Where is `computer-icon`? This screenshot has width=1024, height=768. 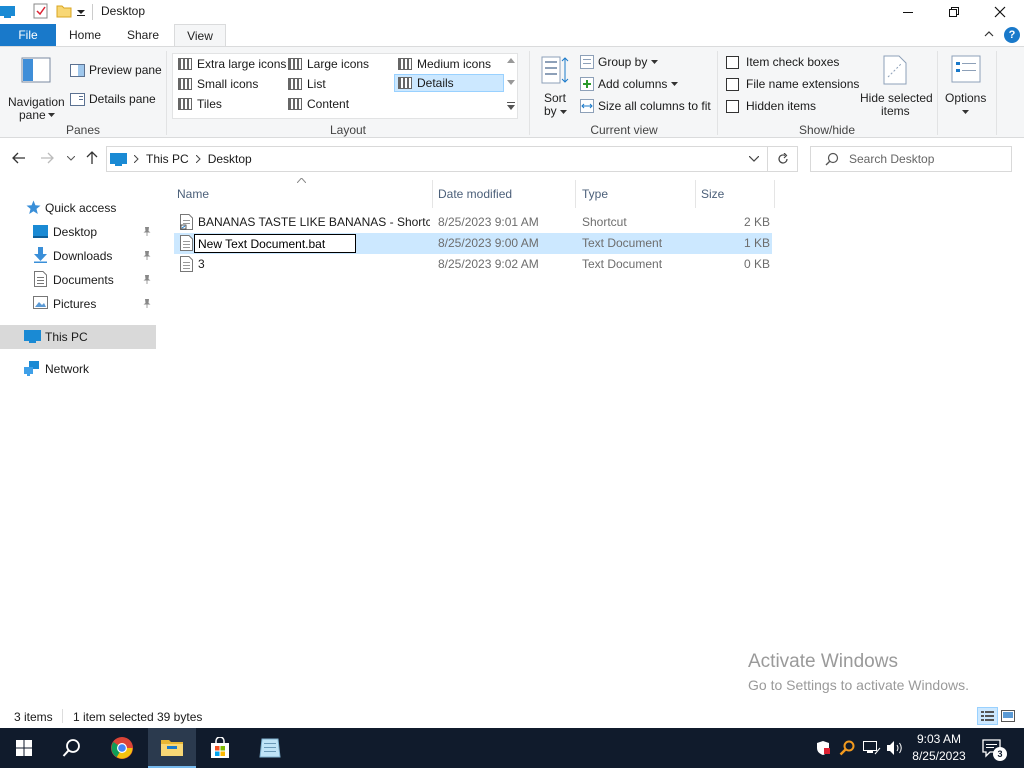
computer-icon is located at coordinates (8, 11).